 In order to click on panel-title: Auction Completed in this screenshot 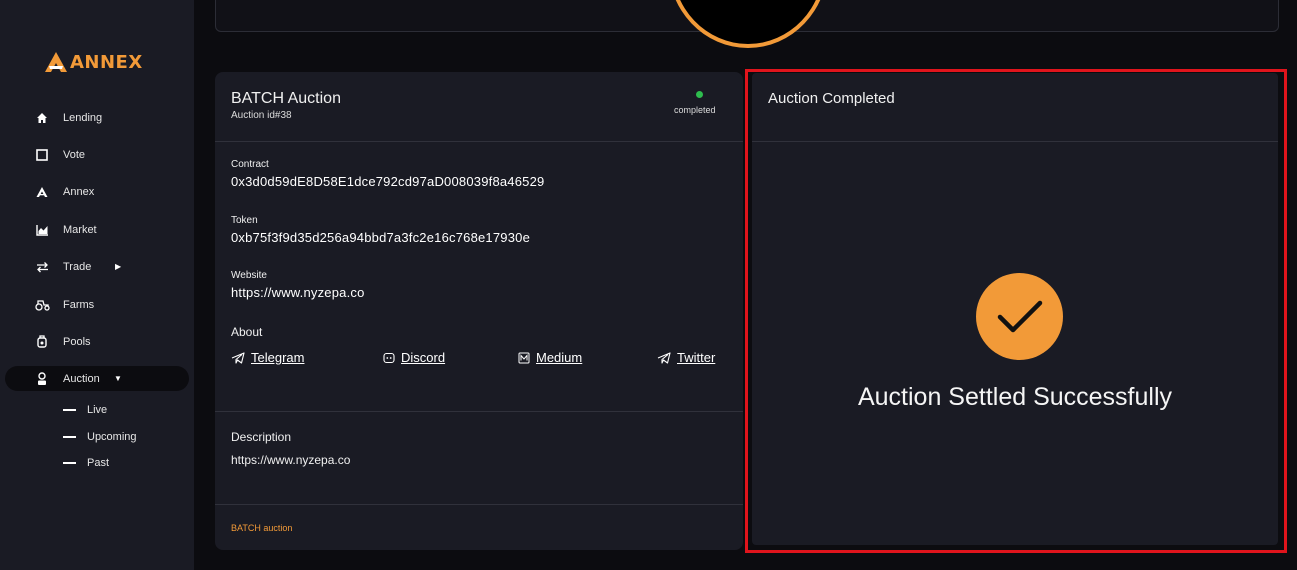, I will do `click(831, 98)`.